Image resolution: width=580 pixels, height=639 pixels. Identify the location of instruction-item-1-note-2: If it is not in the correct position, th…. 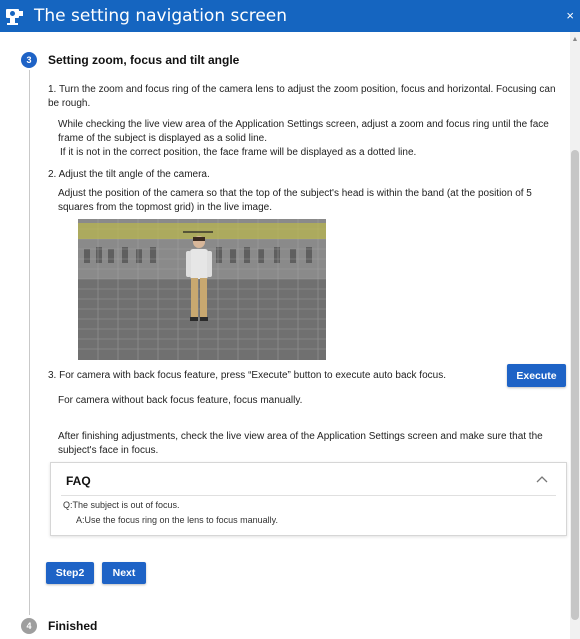
(238, 152).